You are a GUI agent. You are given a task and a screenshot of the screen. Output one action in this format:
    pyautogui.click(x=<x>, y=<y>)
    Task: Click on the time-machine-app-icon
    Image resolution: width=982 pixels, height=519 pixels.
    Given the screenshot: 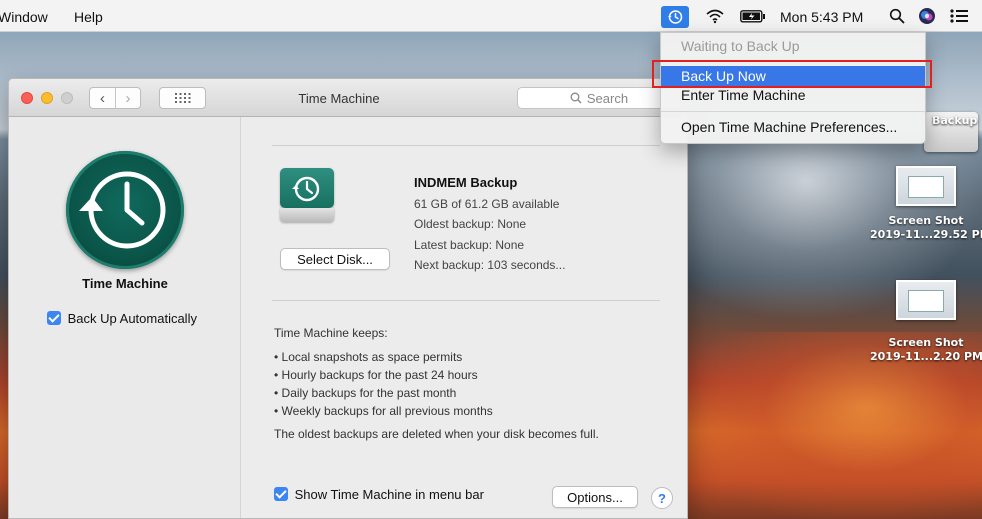 What is the action you would take?
    pyautogui.click(x=125, y=210)
    